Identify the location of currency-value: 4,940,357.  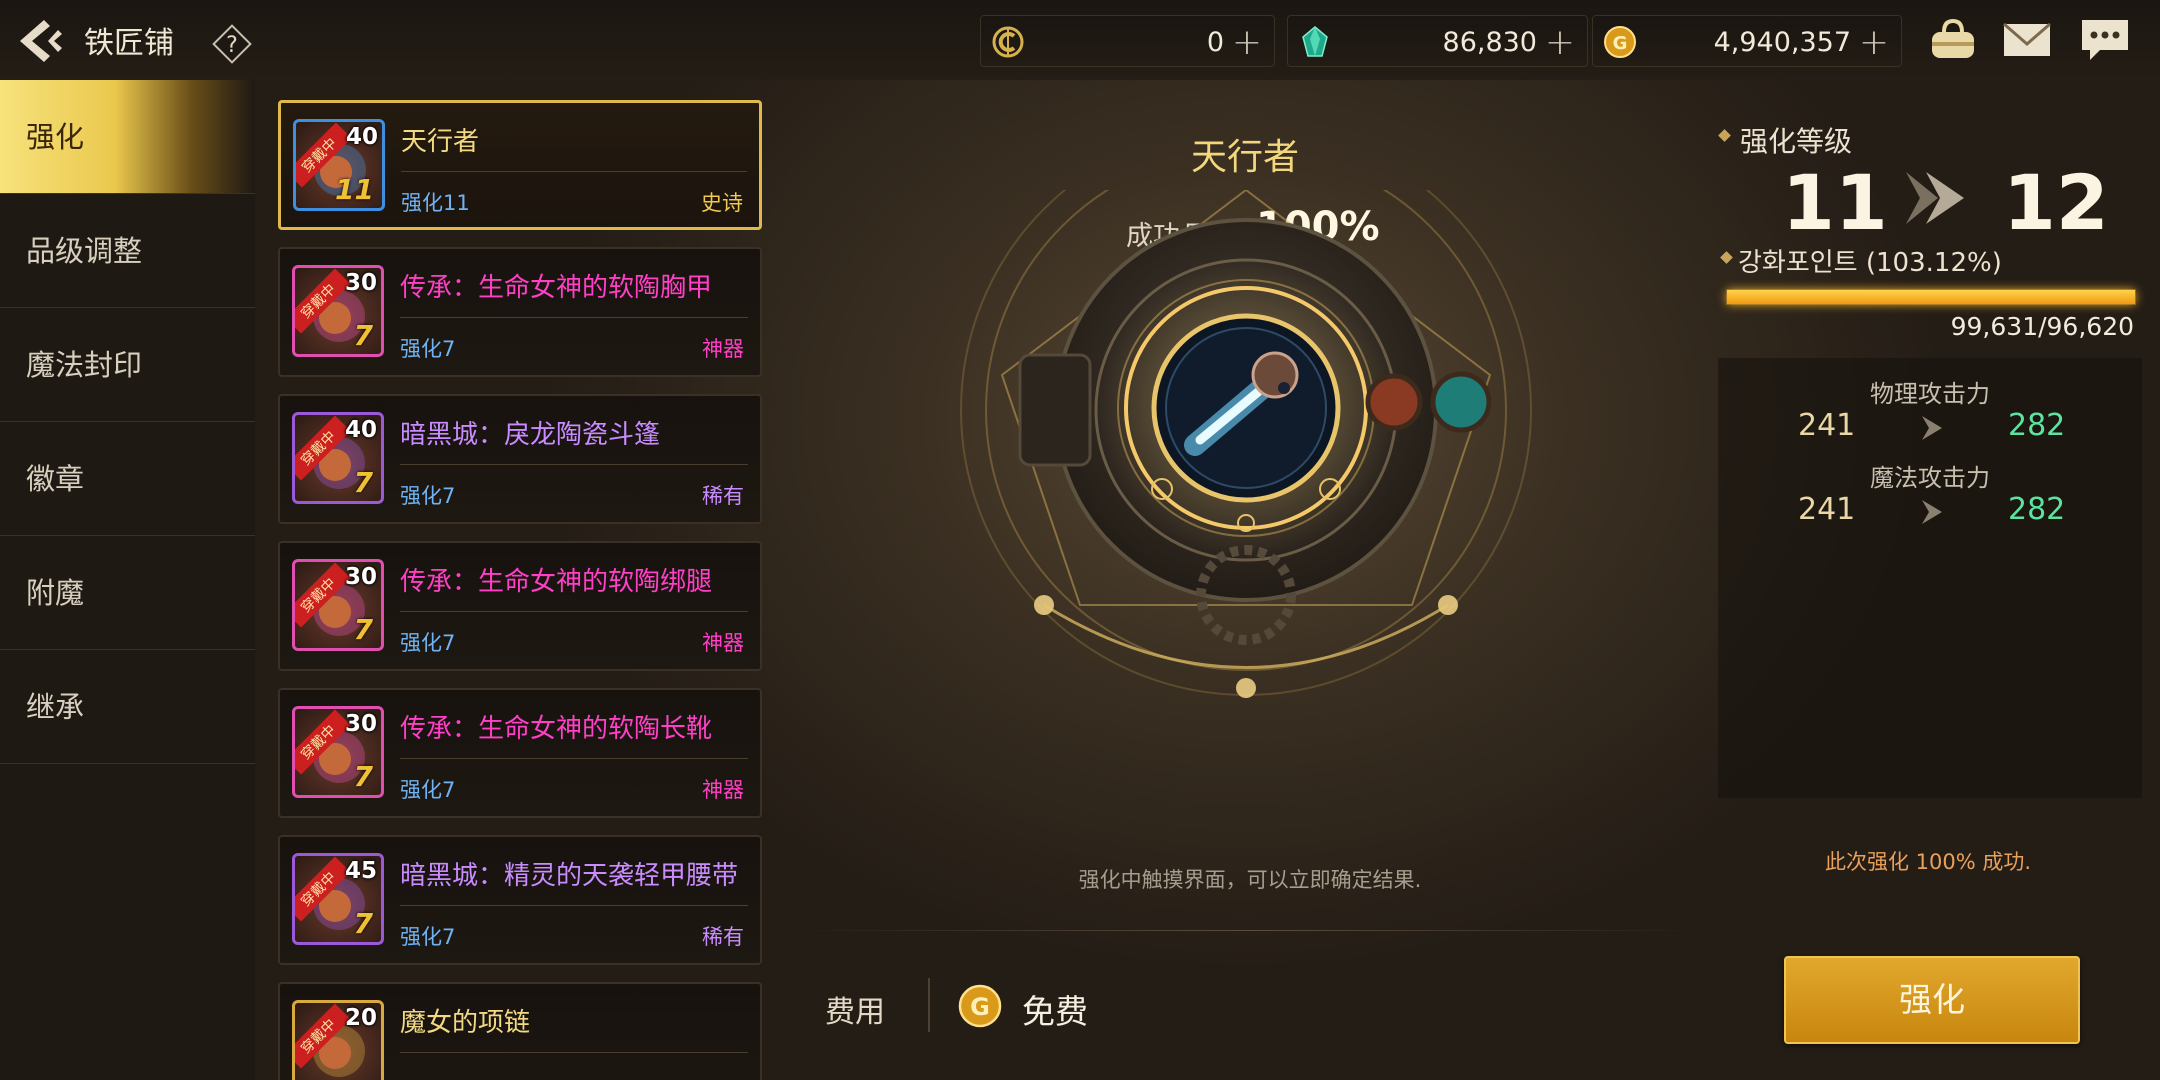
(1782, 42).